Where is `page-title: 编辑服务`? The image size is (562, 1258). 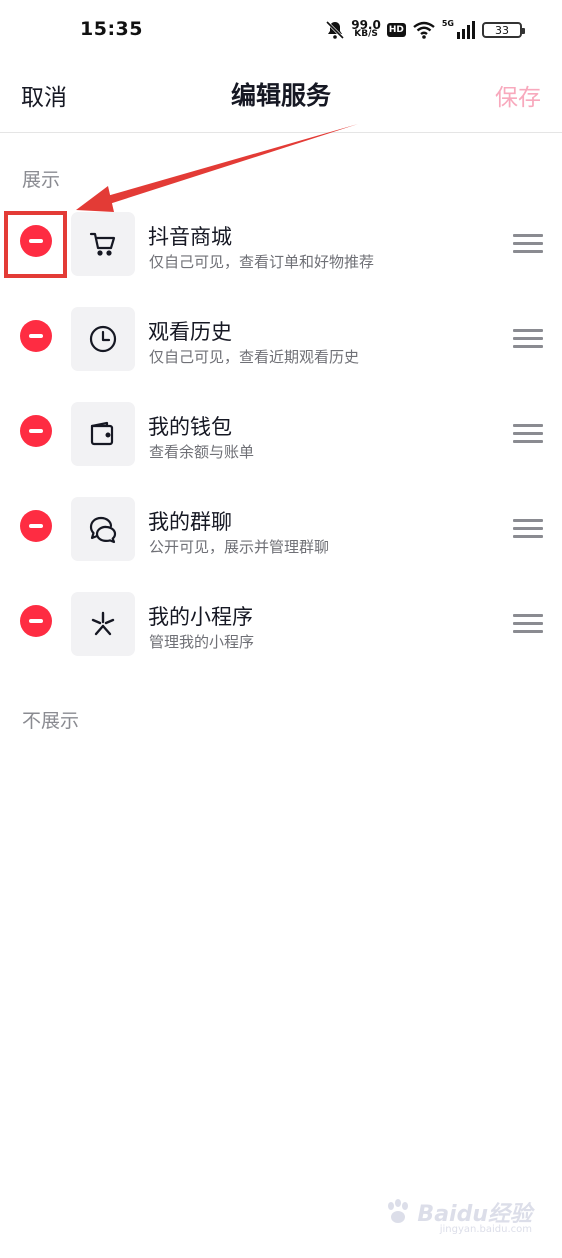 page-title: 编辑服务 is located at coordinates (280, 95).